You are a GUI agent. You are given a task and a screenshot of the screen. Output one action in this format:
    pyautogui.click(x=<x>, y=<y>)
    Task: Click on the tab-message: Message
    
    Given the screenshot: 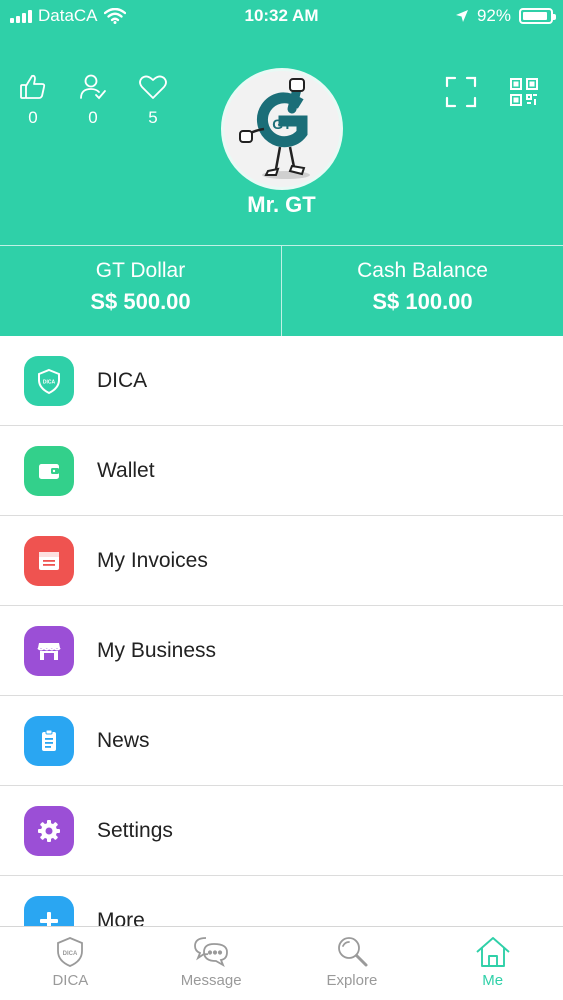 What is the action you would take?
    pyautogui.click(x=211, y=963)
    